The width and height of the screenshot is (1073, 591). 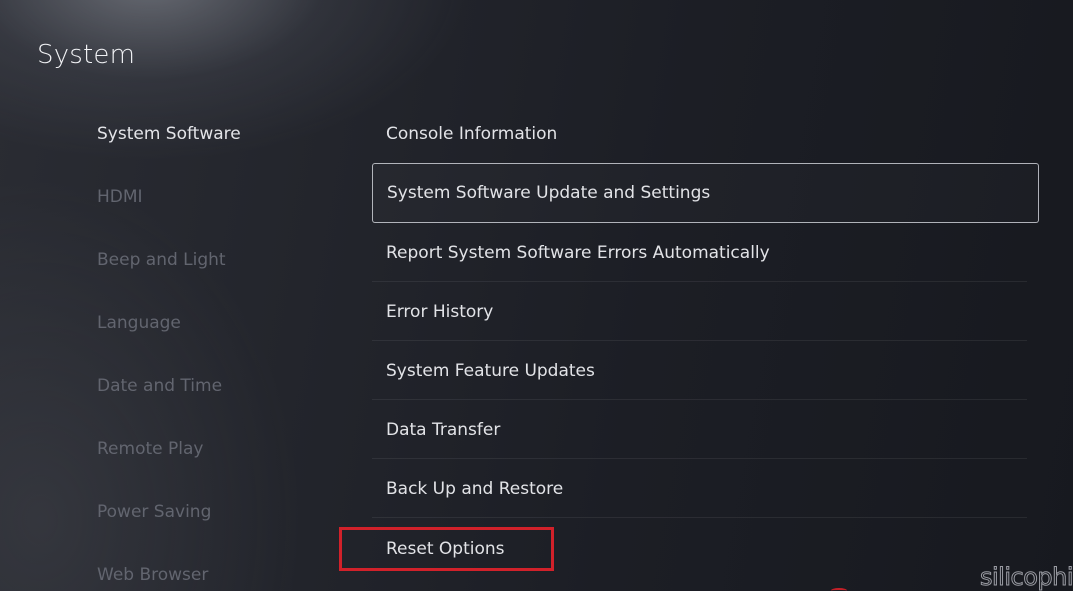 What do you see at coordinates (159, 386) in the screenshot?
I see `sidebar-item-date-and-time: Date and Time` at bounding box center [159, 386].